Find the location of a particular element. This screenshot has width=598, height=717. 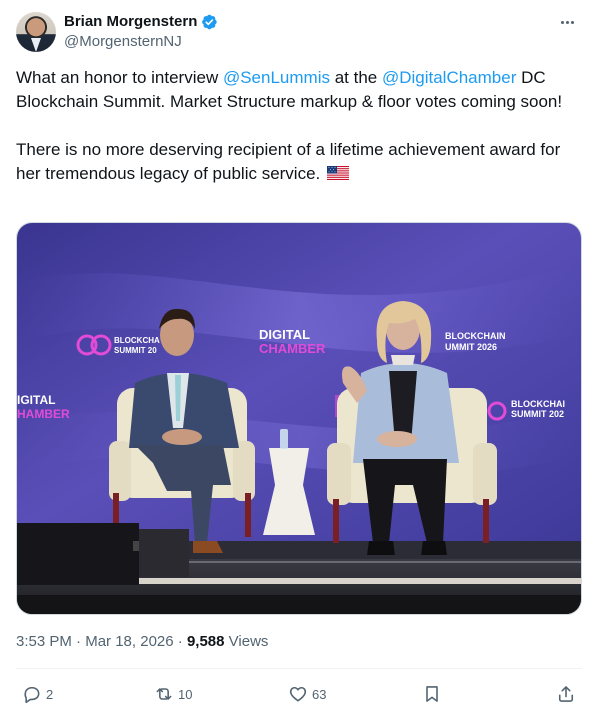

signage-text: DIGITAL is located at coordinates (284, 334).